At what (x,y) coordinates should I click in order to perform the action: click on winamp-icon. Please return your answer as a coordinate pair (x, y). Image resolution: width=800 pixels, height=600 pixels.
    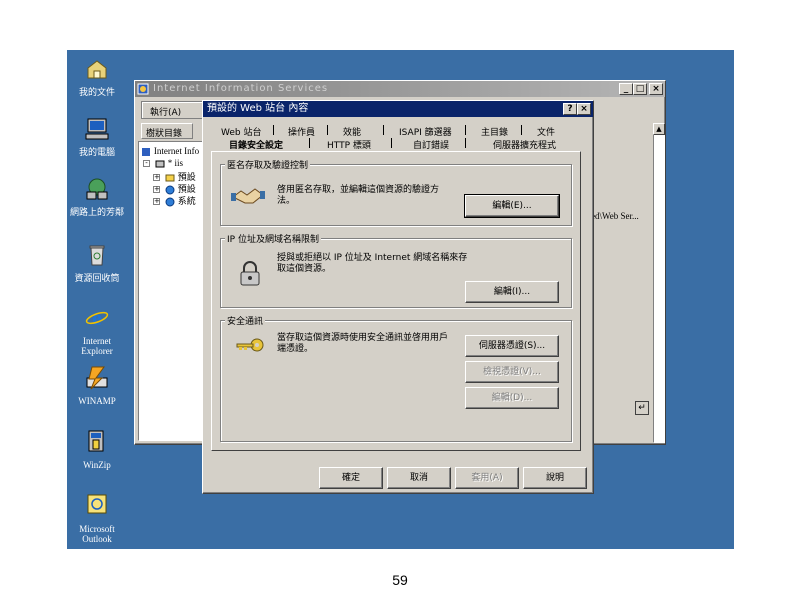
    Looking at the image, I should click on (97, 378).